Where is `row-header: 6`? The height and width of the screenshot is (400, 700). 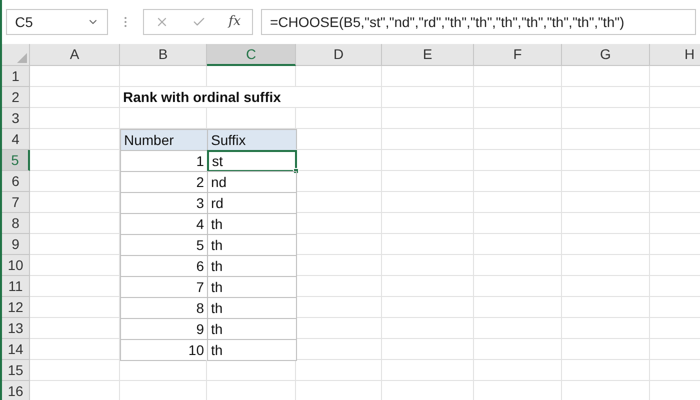
row-header: 6 is located at coordinates (16, 181).